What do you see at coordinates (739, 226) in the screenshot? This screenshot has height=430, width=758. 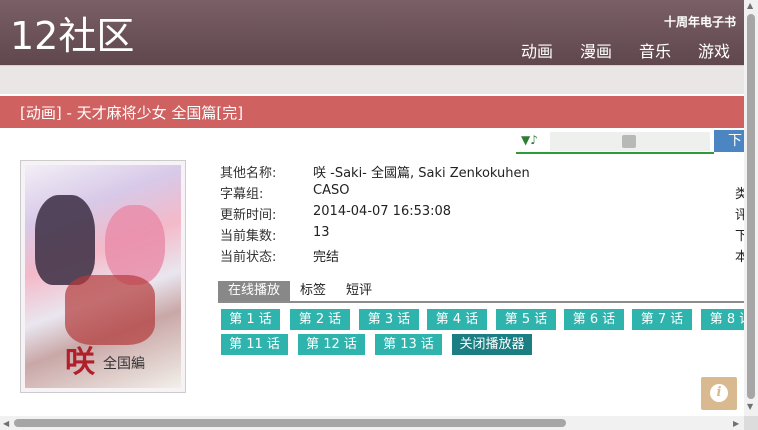 I see `right-column-labels: 类 评 下 本` at bounding box center [739, 226].